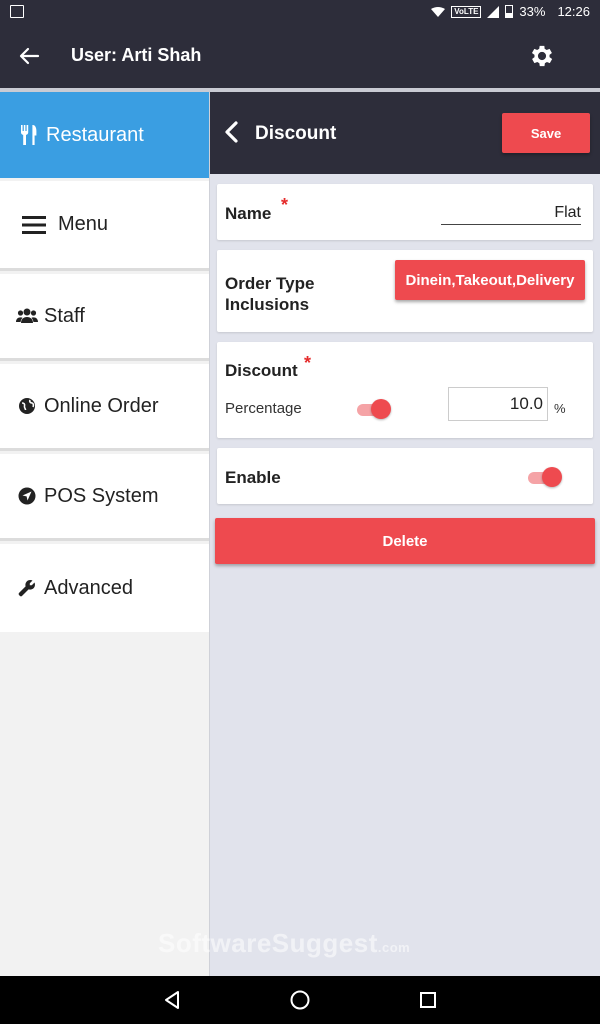 The height and width of the screenshot is (1024, 600). Describe the element at coordinates (232, 132) in the screenshot. I see `chevron-left-icon` at that location.